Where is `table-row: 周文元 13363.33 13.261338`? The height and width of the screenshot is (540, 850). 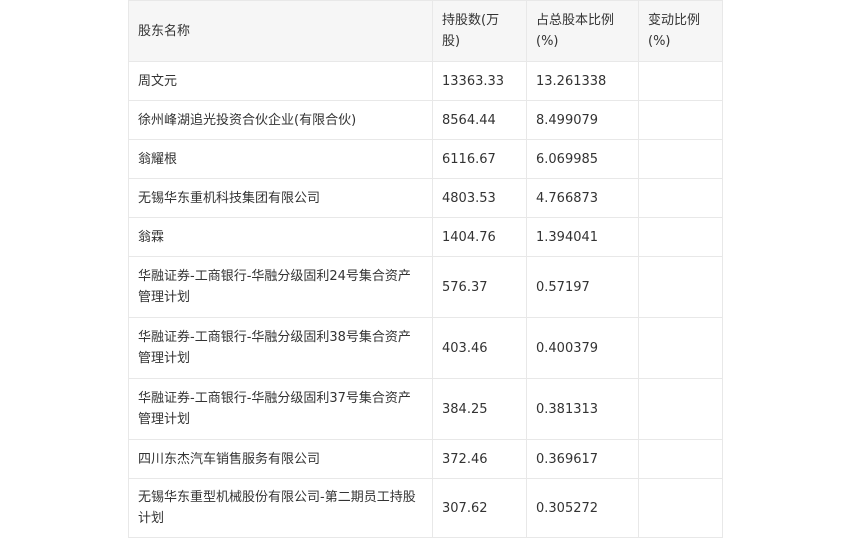 table-row: 周文元 13363.33 13.261338 is located at coordinates (425, 81).